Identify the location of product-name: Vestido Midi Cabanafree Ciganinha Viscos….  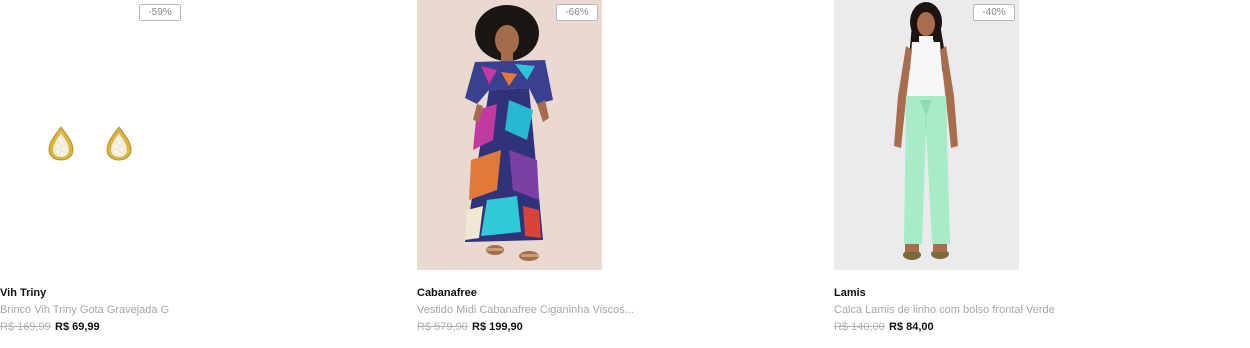
(525, 310).